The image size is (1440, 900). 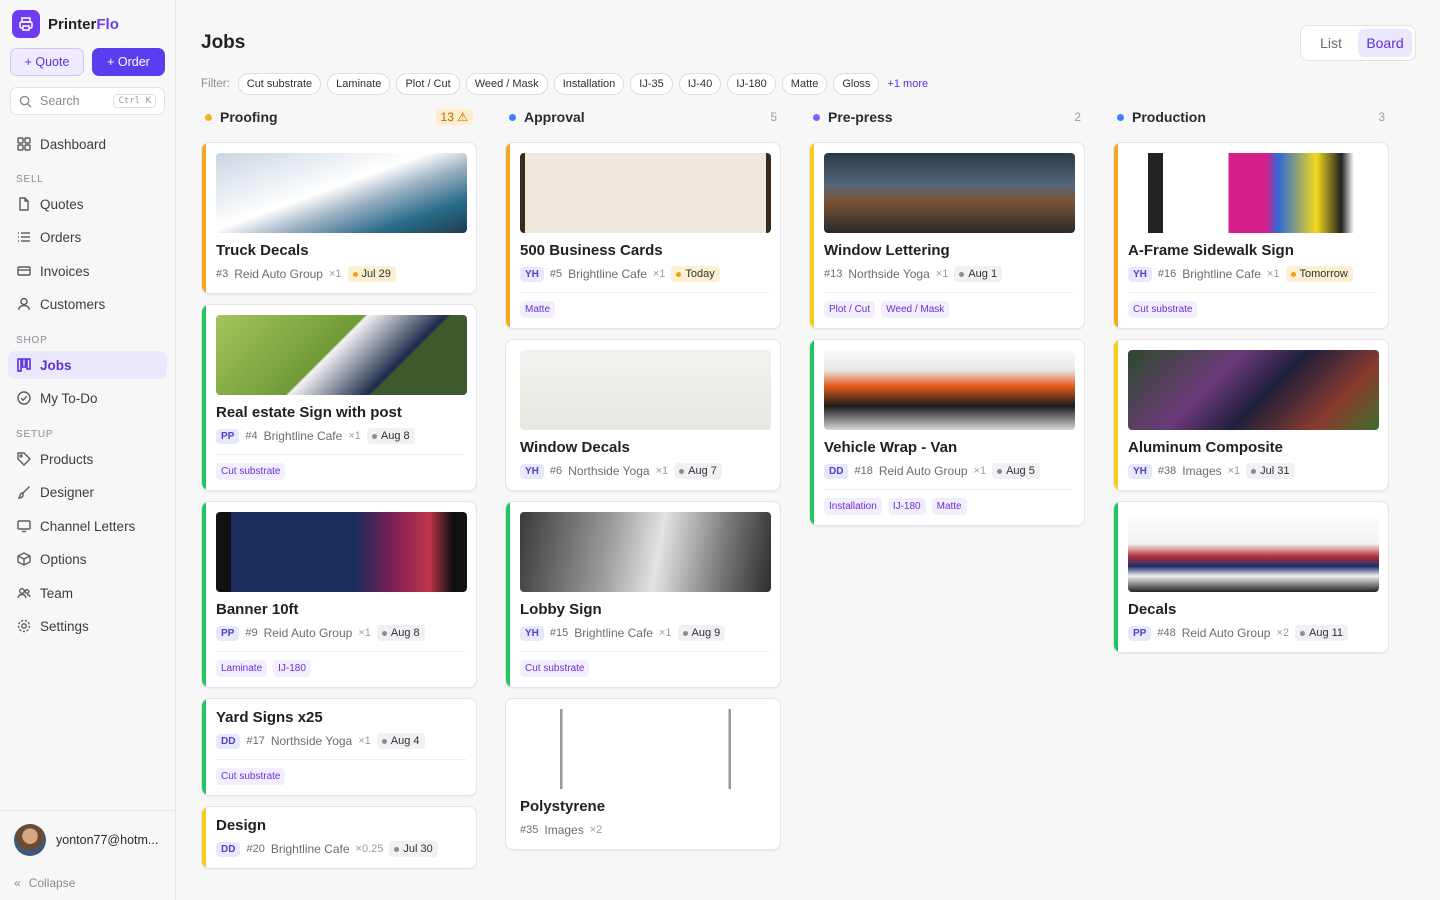 I want to click on filter-chip: IJ-180, so click(x=751, y=84).